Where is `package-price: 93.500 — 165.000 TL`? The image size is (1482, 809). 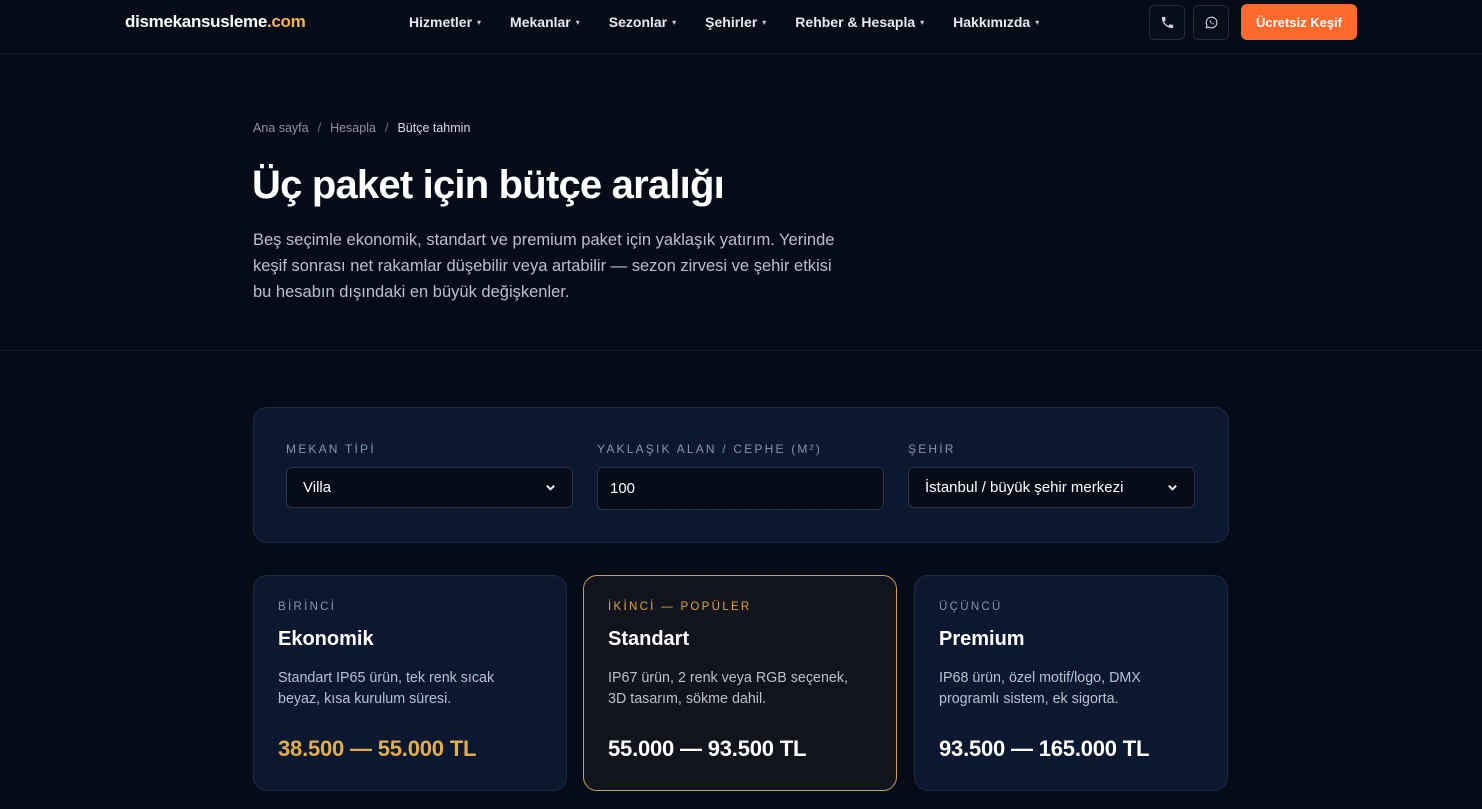
package-price: 93.500 — 165.000 TL is located at coordinates (1044, 748).